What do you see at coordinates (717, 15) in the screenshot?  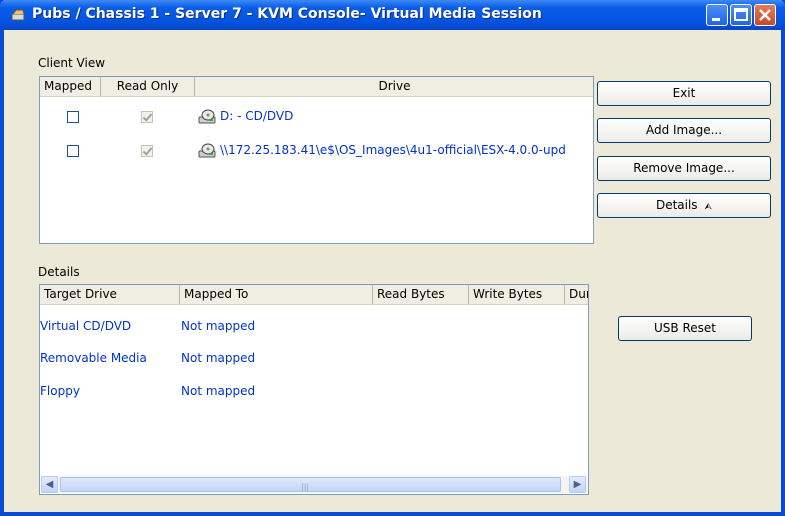 I see `minimize-button` at bounding box center [717, 15].